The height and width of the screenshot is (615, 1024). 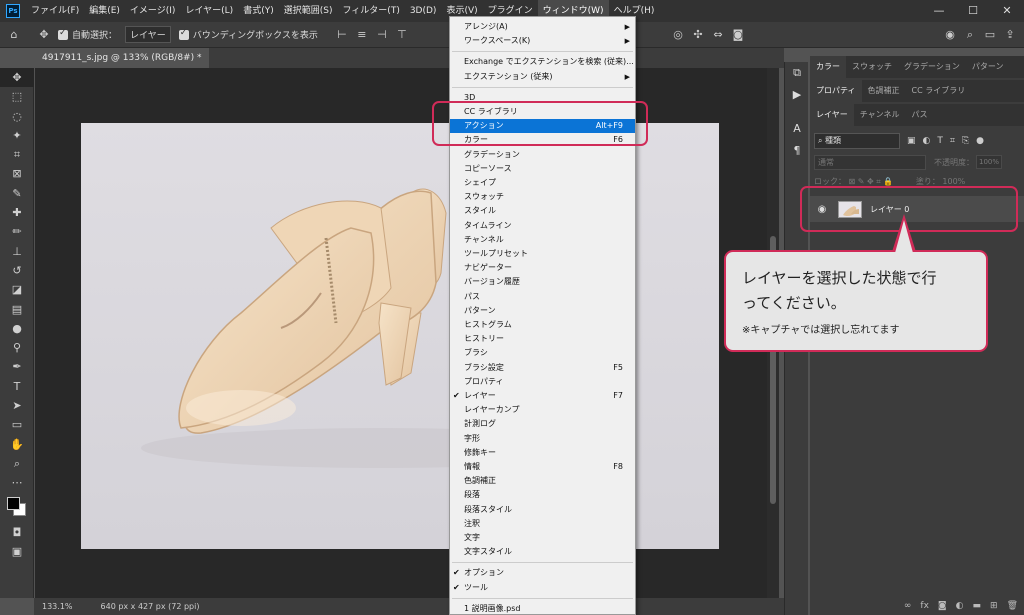 I want to click on menu-item: ナビゲーター, so click(x=542, y=268).